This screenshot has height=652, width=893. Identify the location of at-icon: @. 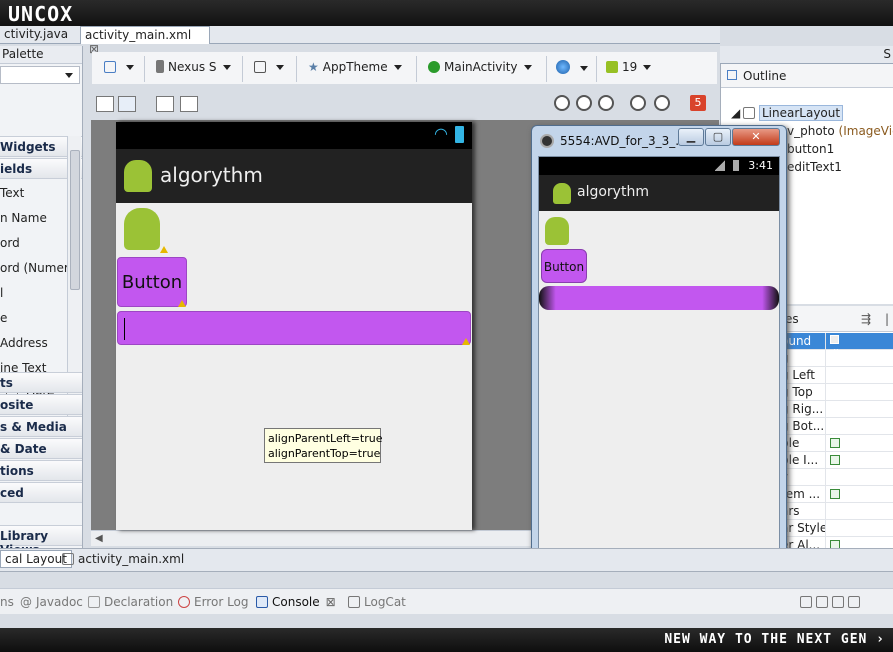
(26, 602).